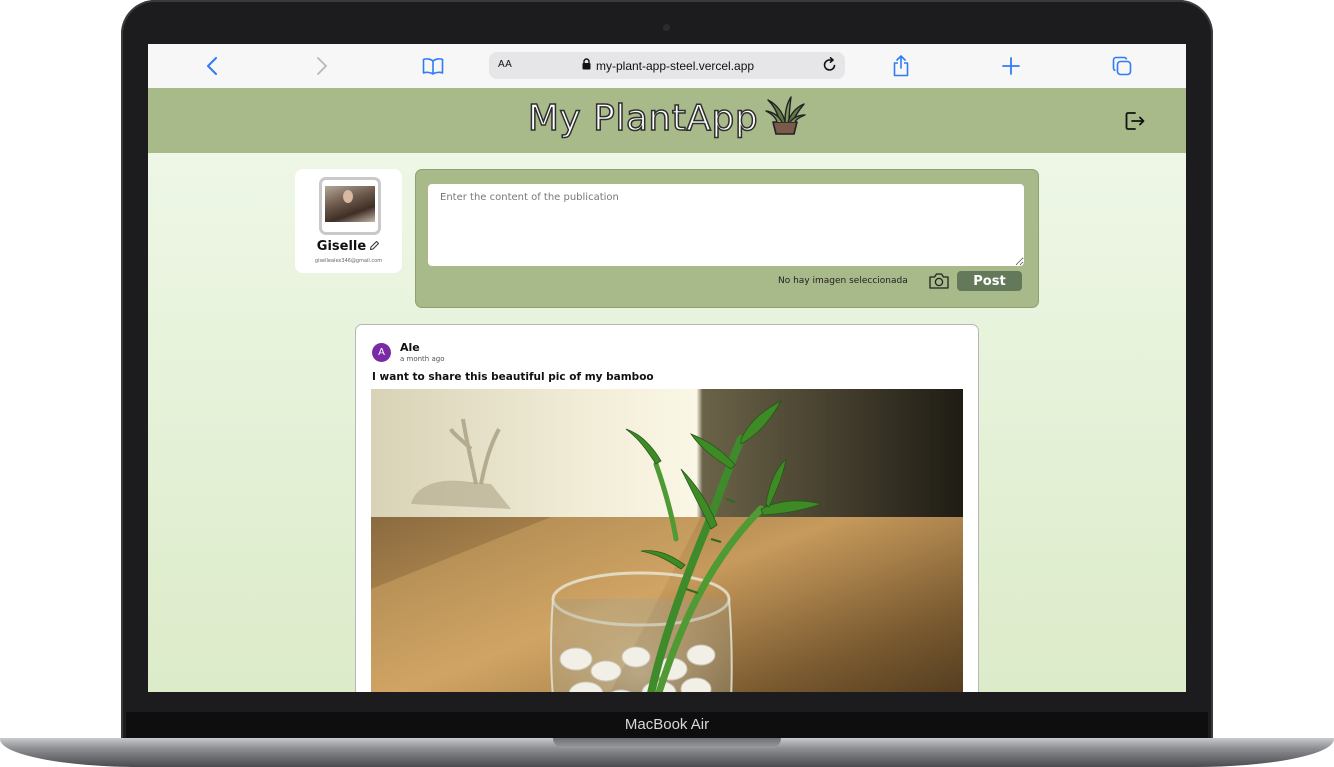 The image size is (1334, 767). I want to click on post-button: Post, so click(989, 281).